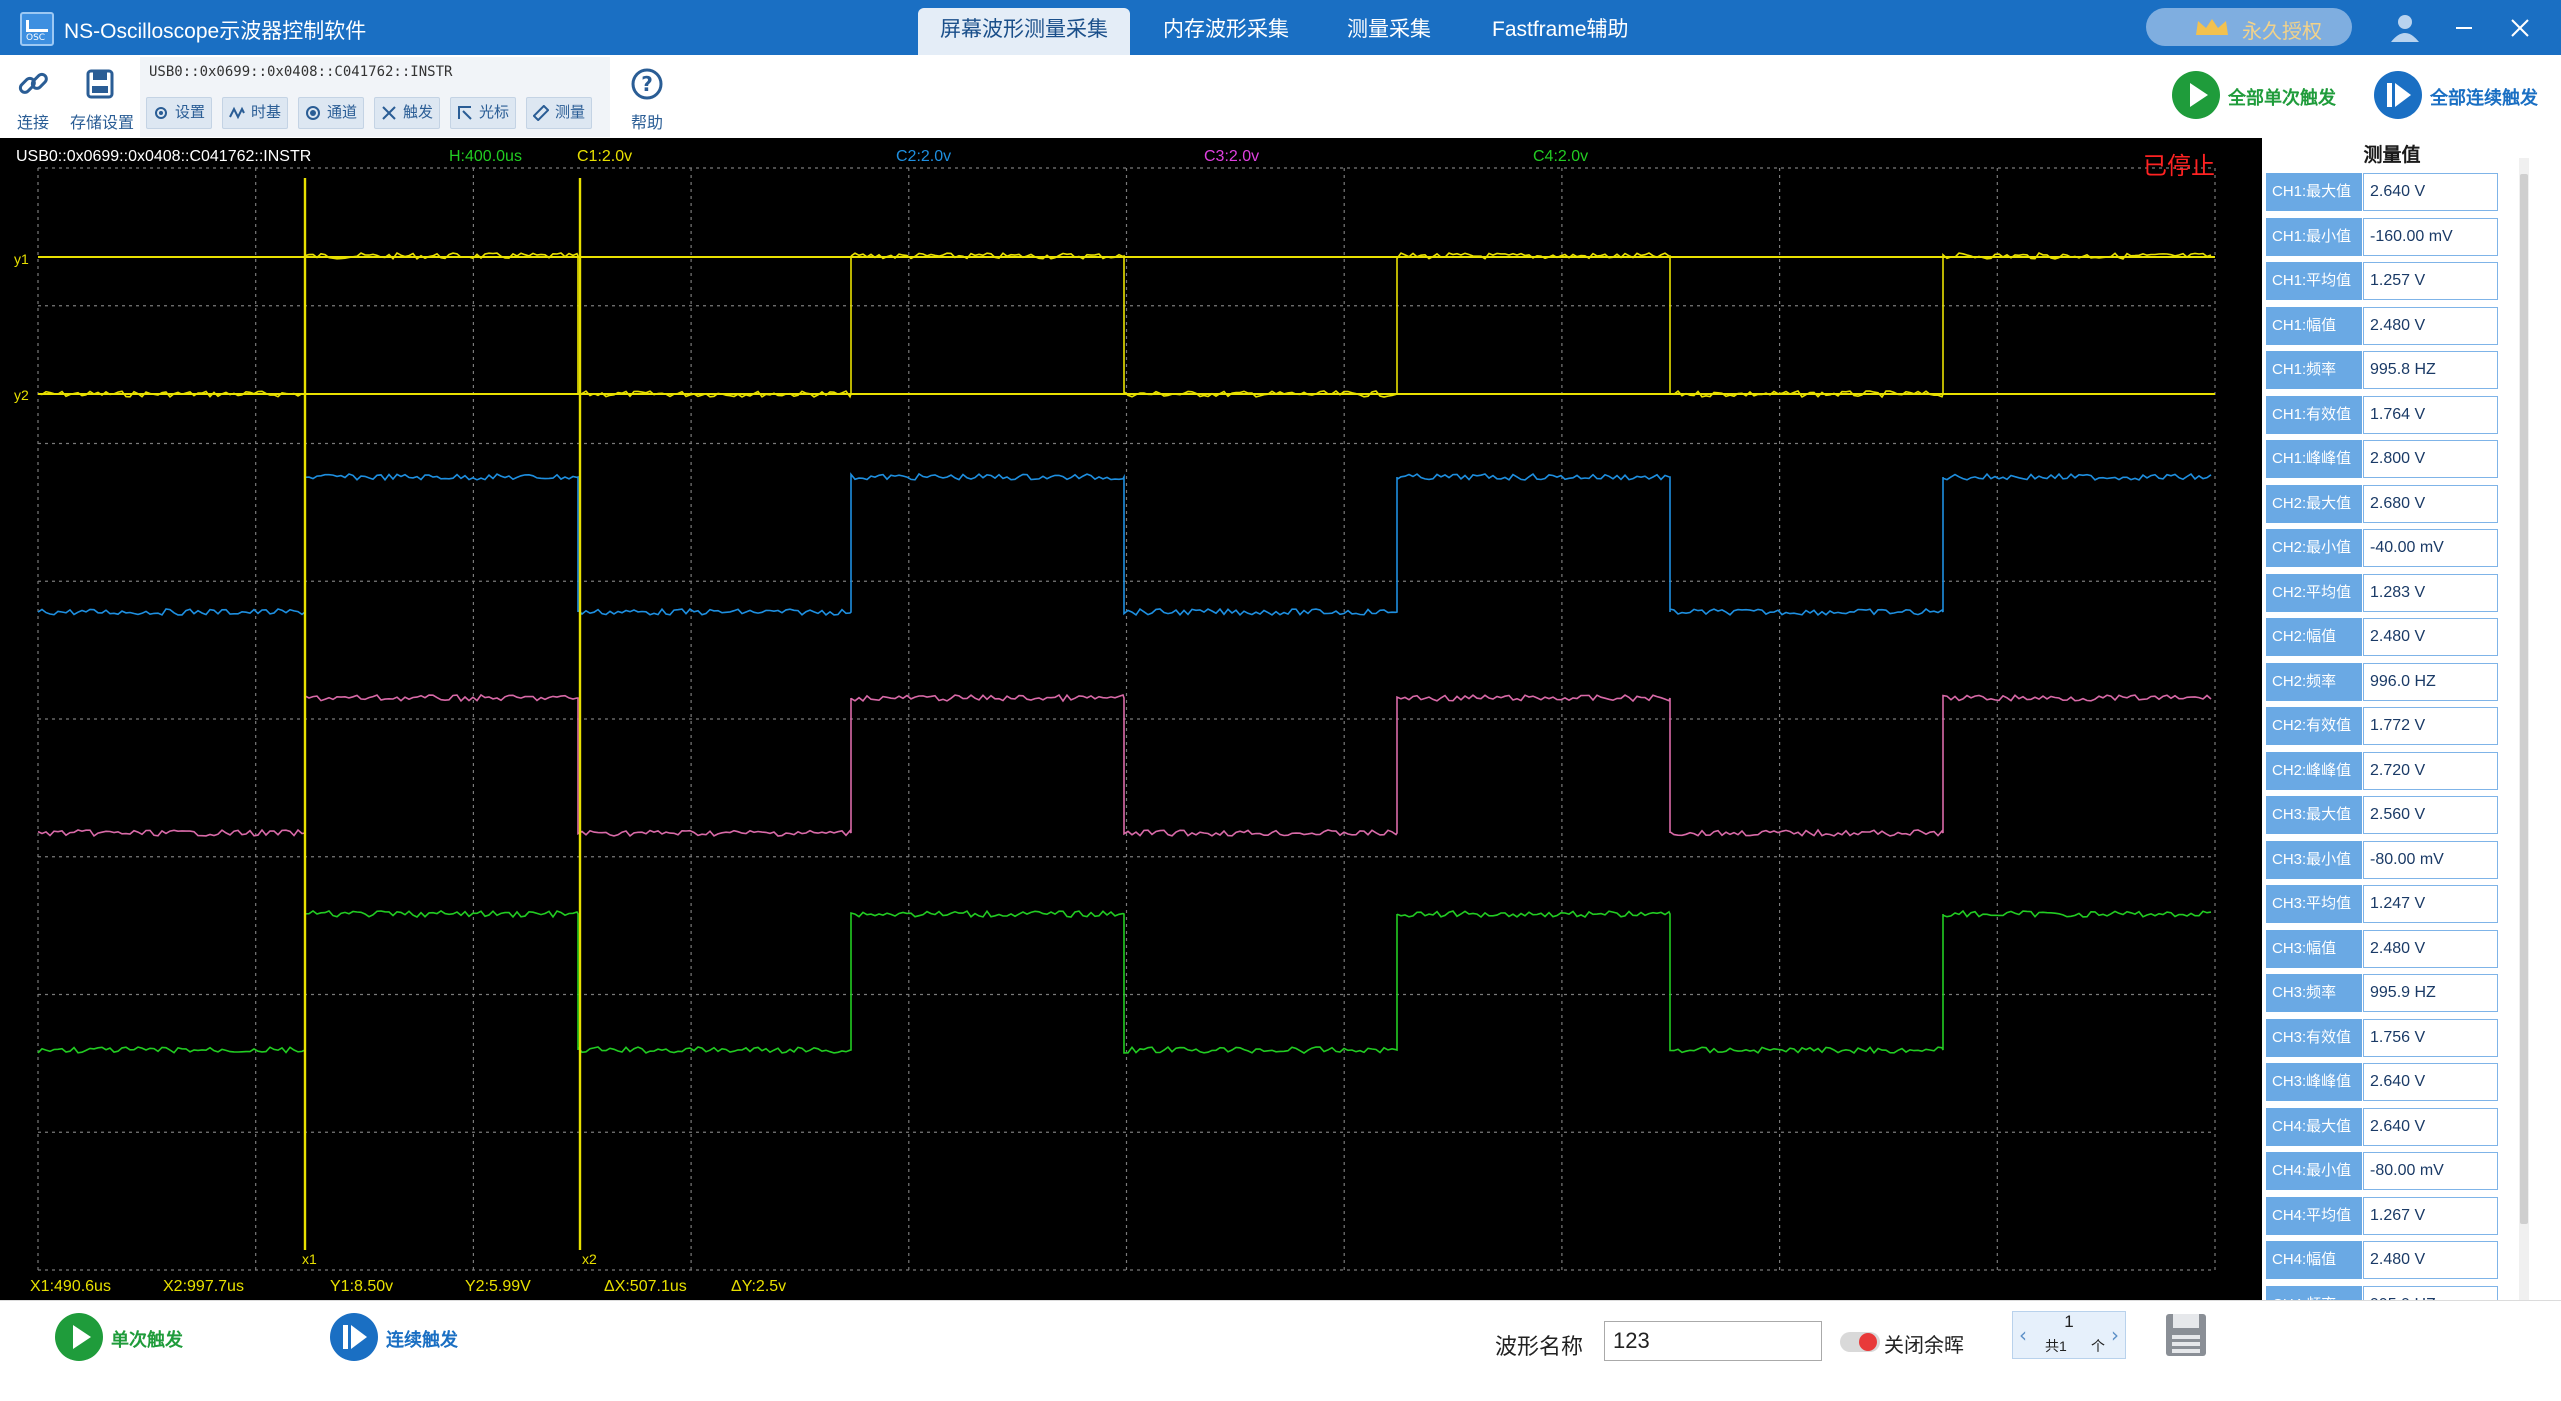 This screenshot has width=2561, height=1401. Describe the element at coordinates (362, 1286) in the screenshot. I see `readout-y1: Y1:8.50v` at that location.